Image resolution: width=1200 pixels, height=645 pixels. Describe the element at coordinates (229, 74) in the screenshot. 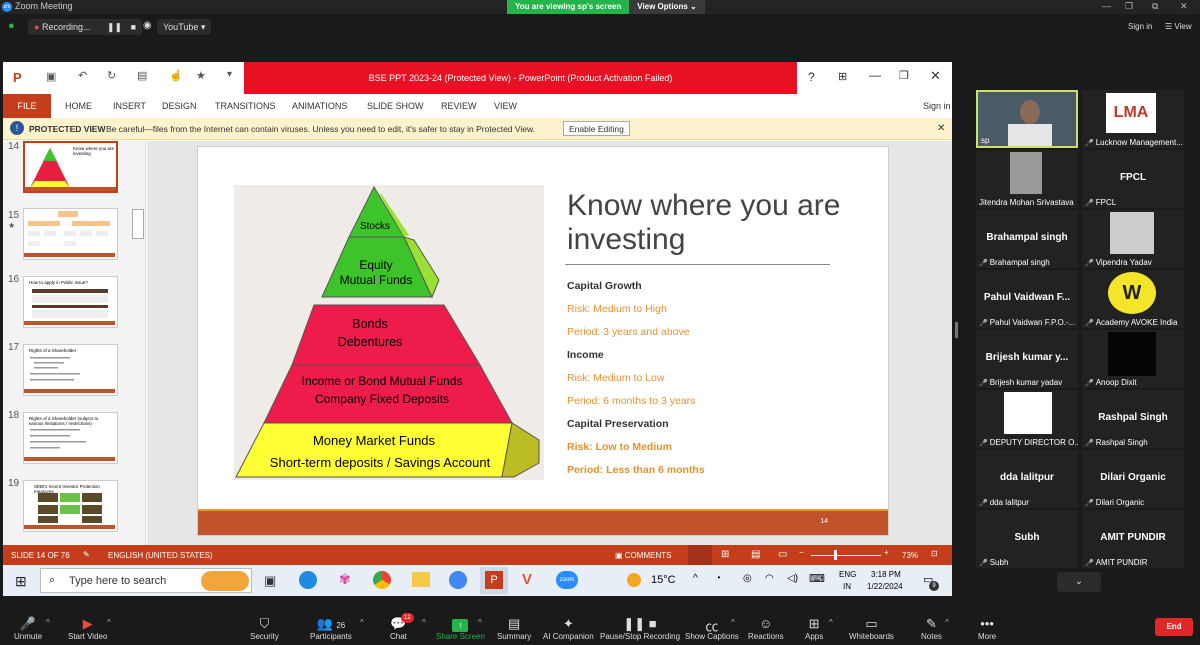

I see `customize-icon: ▾` at that location.